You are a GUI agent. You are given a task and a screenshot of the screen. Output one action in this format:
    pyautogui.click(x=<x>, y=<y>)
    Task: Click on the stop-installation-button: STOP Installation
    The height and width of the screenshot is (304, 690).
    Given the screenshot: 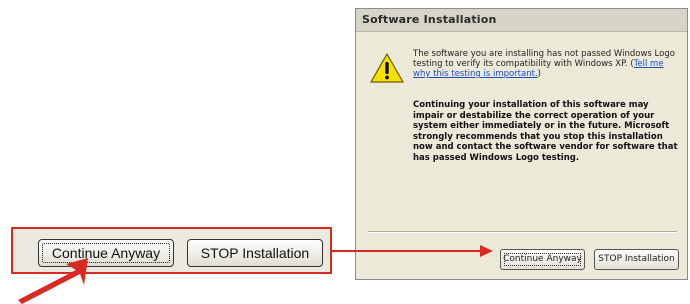 What is the action you would take?
    pyautogui.click(x=636, y=259)
    